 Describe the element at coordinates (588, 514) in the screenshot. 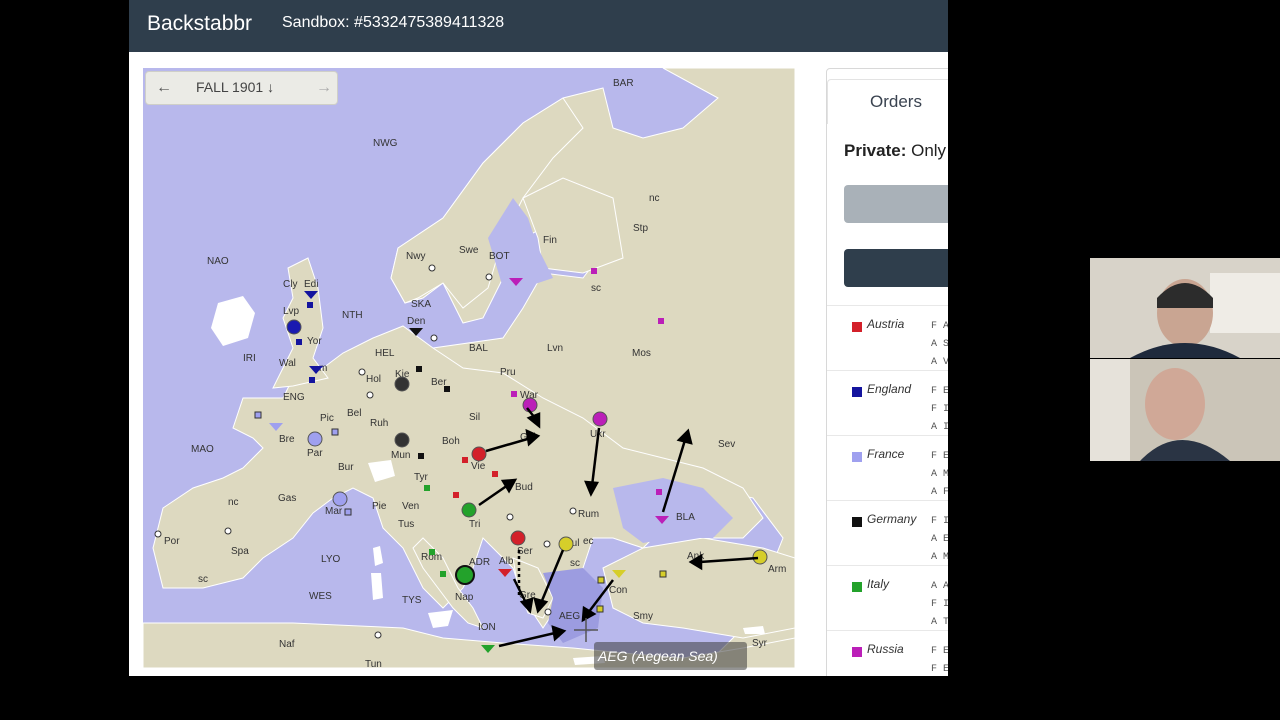

I see `label-Rum: Rum` at that location.